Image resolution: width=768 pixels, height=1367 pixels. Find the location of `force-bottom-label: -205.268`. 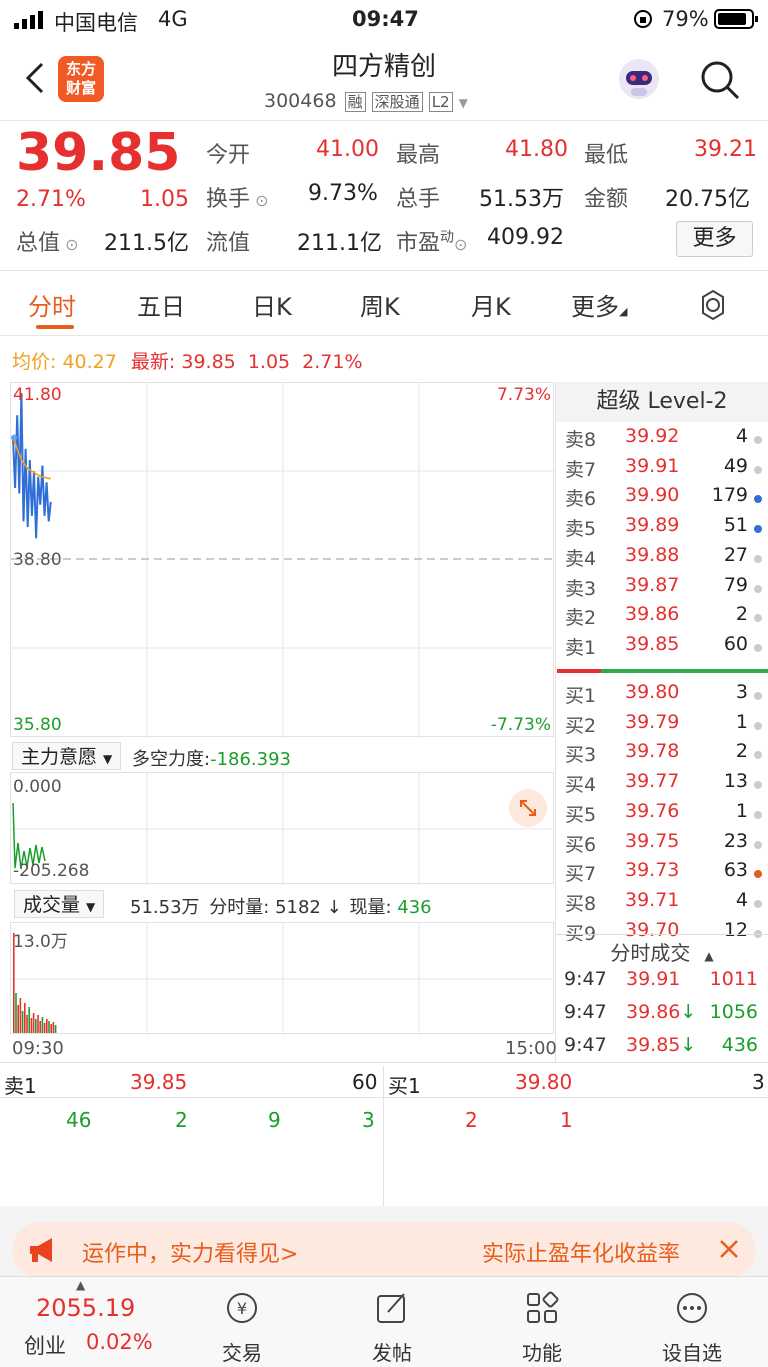

force-bottom-label: -205.268 is located at coordinates (51, 871).